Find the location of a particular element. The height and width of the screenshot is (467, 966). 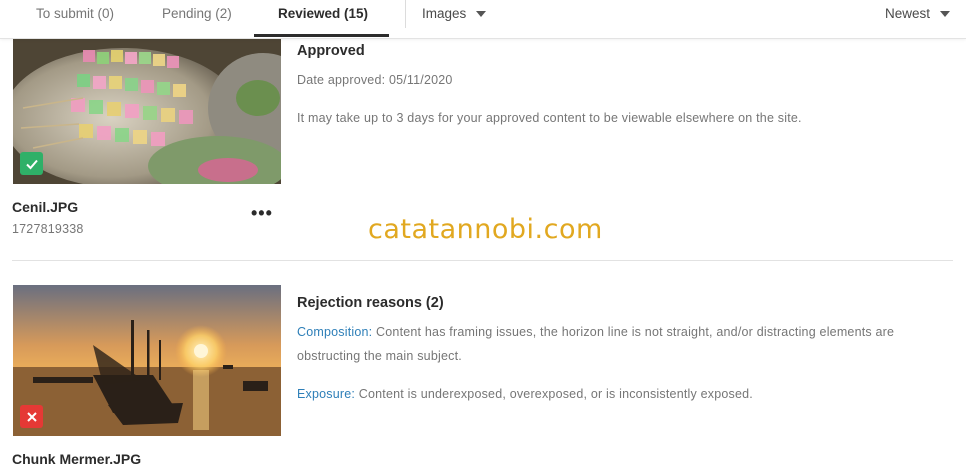

media-type-label: Images is located at coordinates (444, 13).